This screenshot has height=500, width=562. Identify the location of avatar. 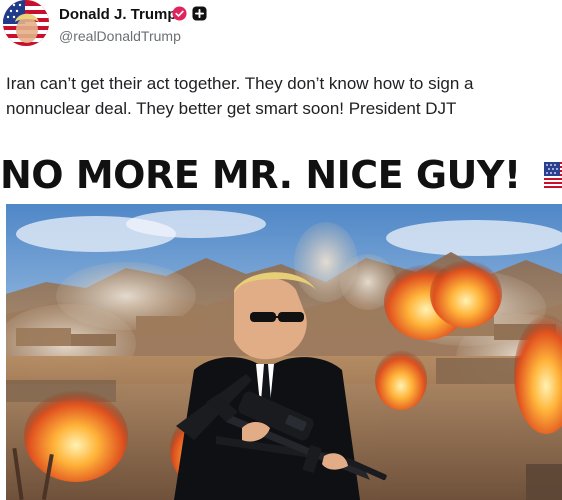
(26, 23).